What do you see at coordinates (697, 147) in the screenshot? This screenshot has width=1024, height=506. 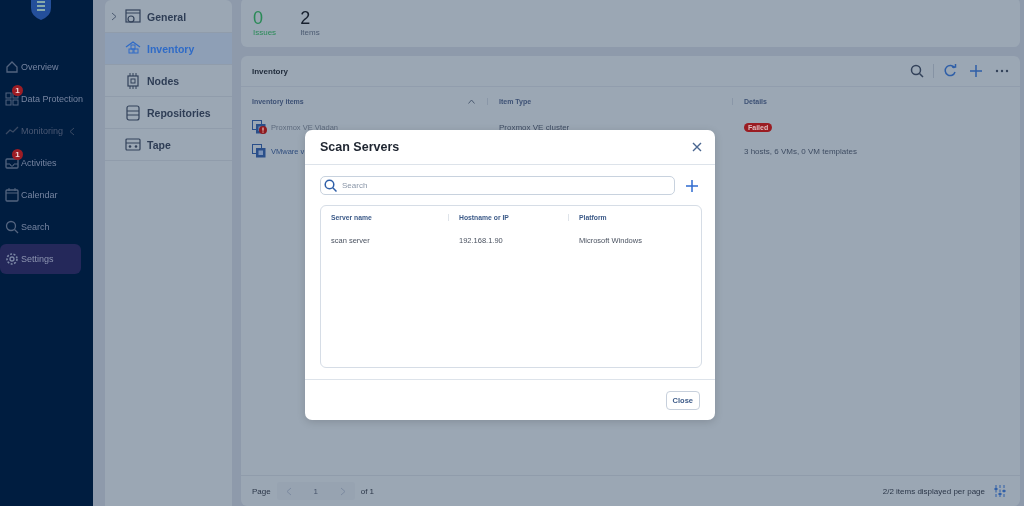 I see `close-icon` at bounding box center [697, 147].